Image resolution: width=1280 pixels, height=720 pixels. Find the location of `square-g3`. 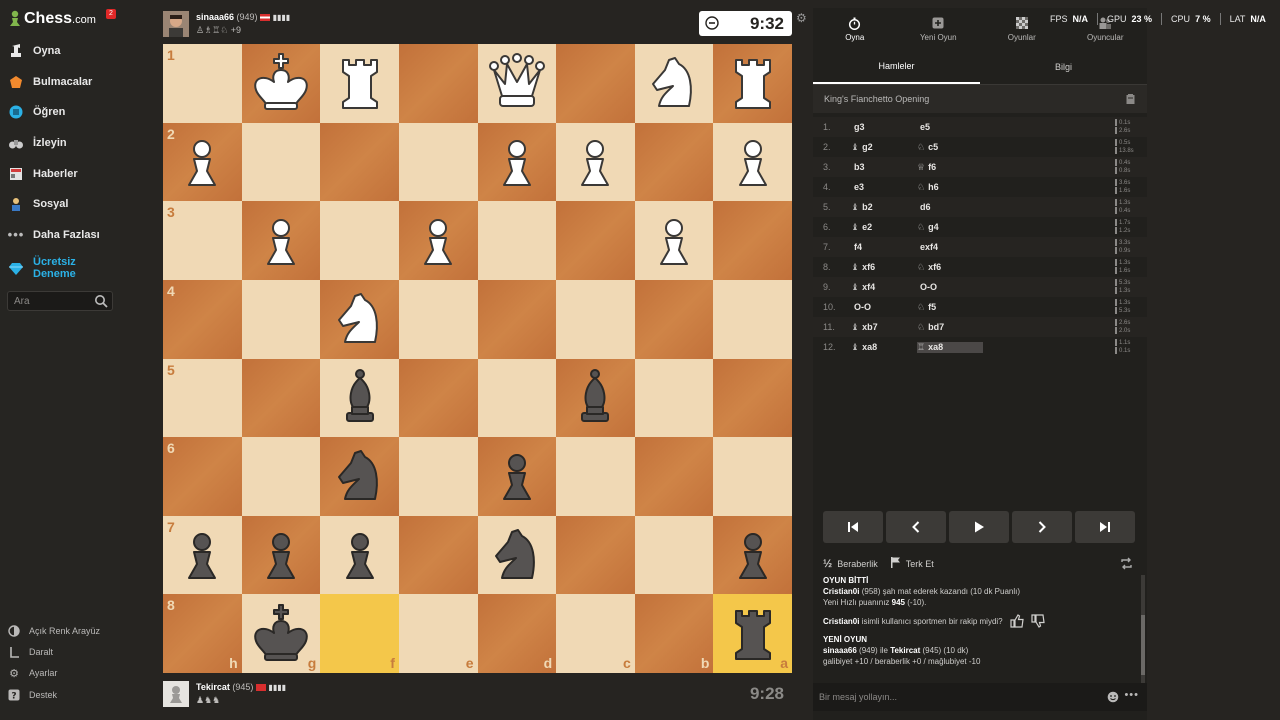

square-g3 is located at coordinates (281, 240).